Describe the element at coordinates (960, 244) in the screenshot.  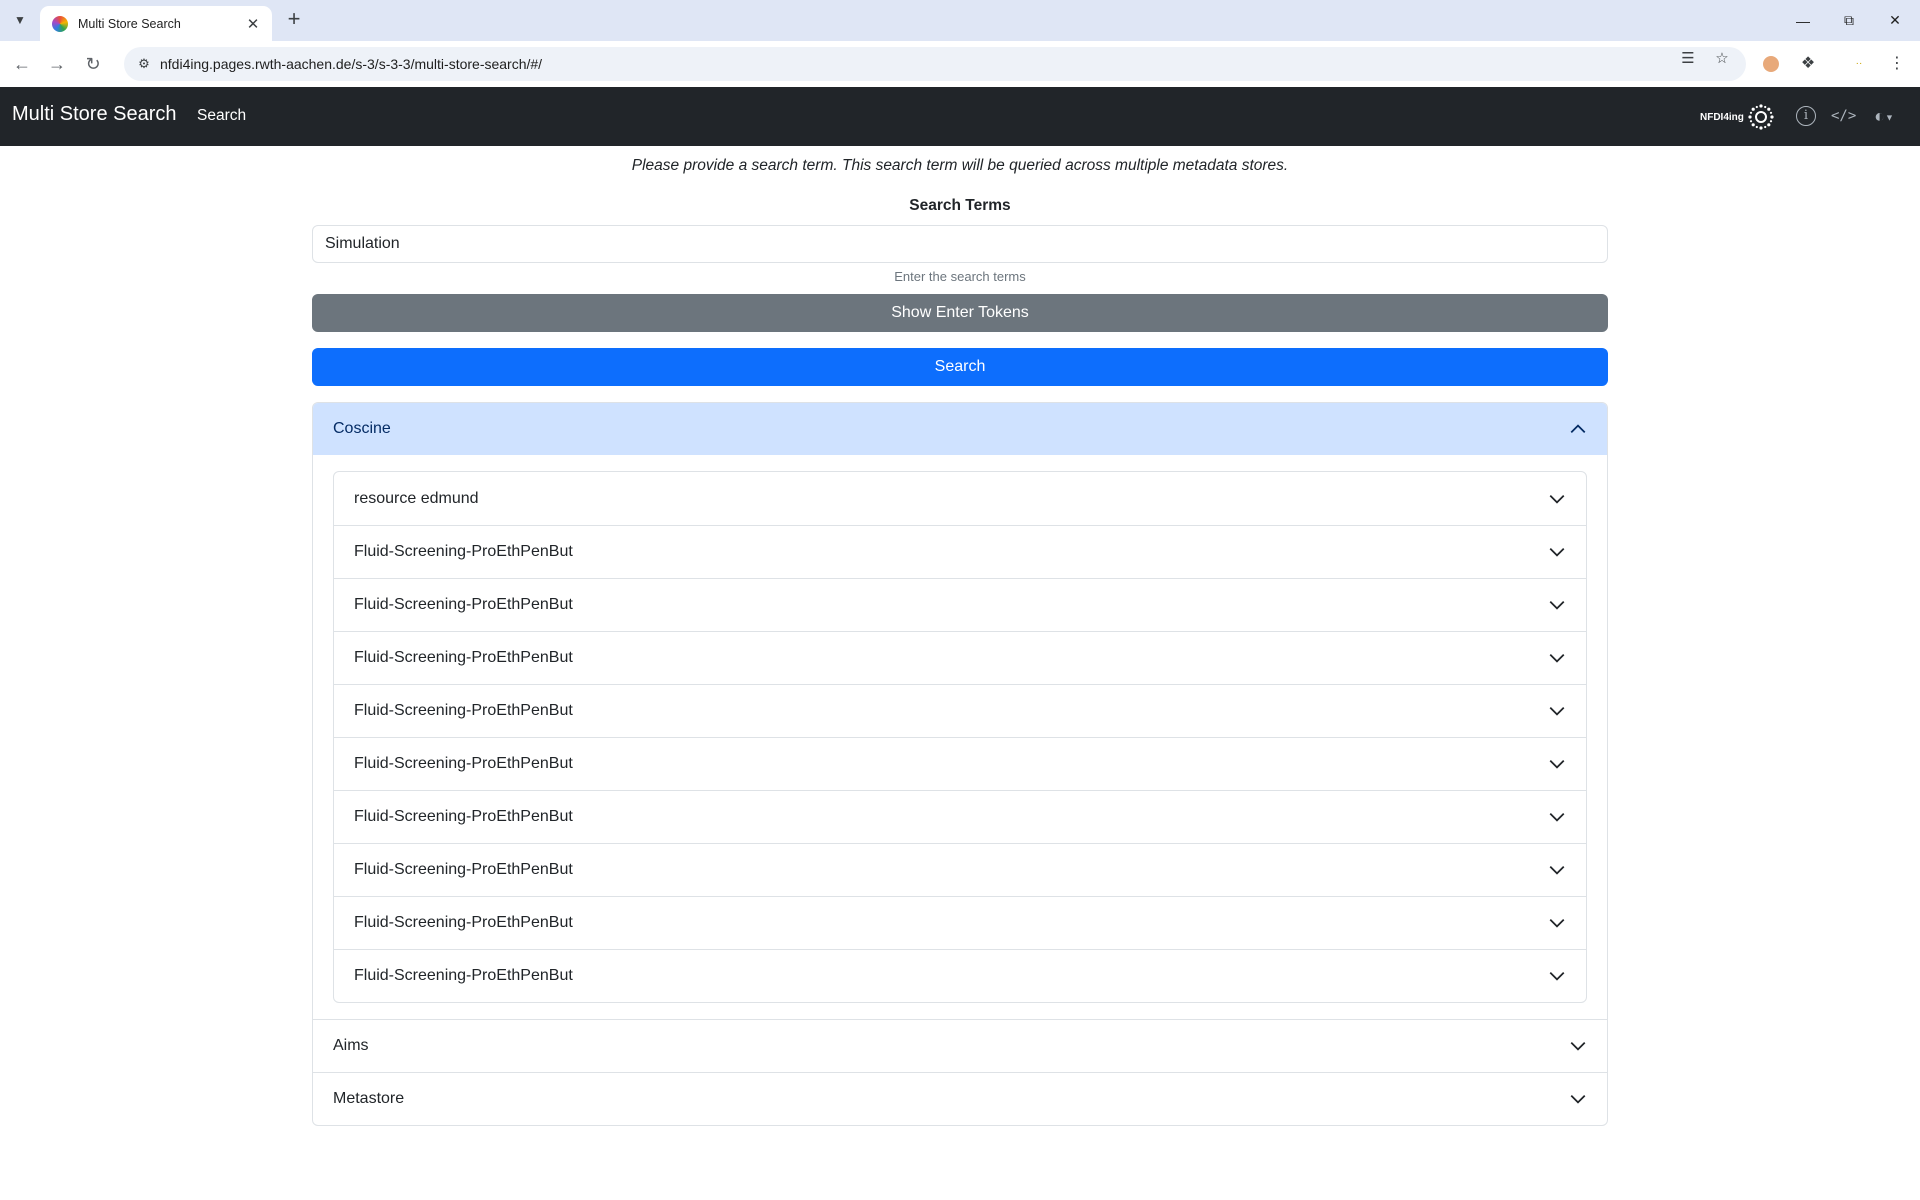
I see `search-input` at that location.